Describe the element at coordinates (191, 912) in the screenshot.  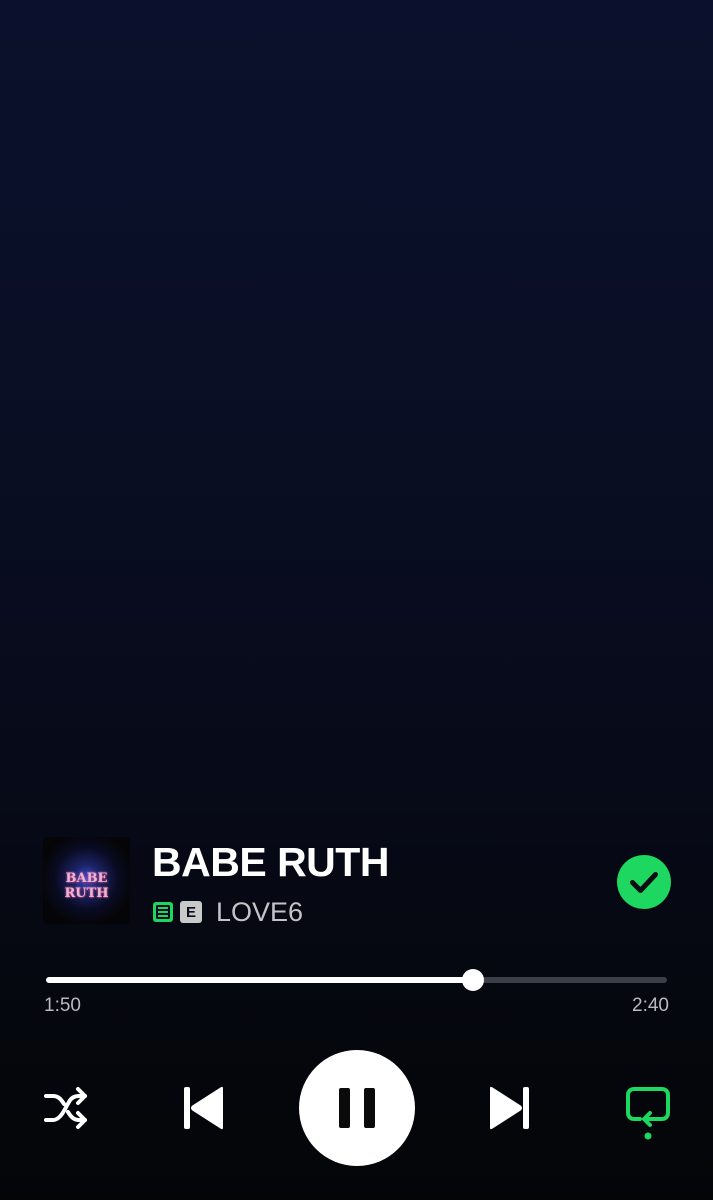
I see `explicit-badge: E` at that location.